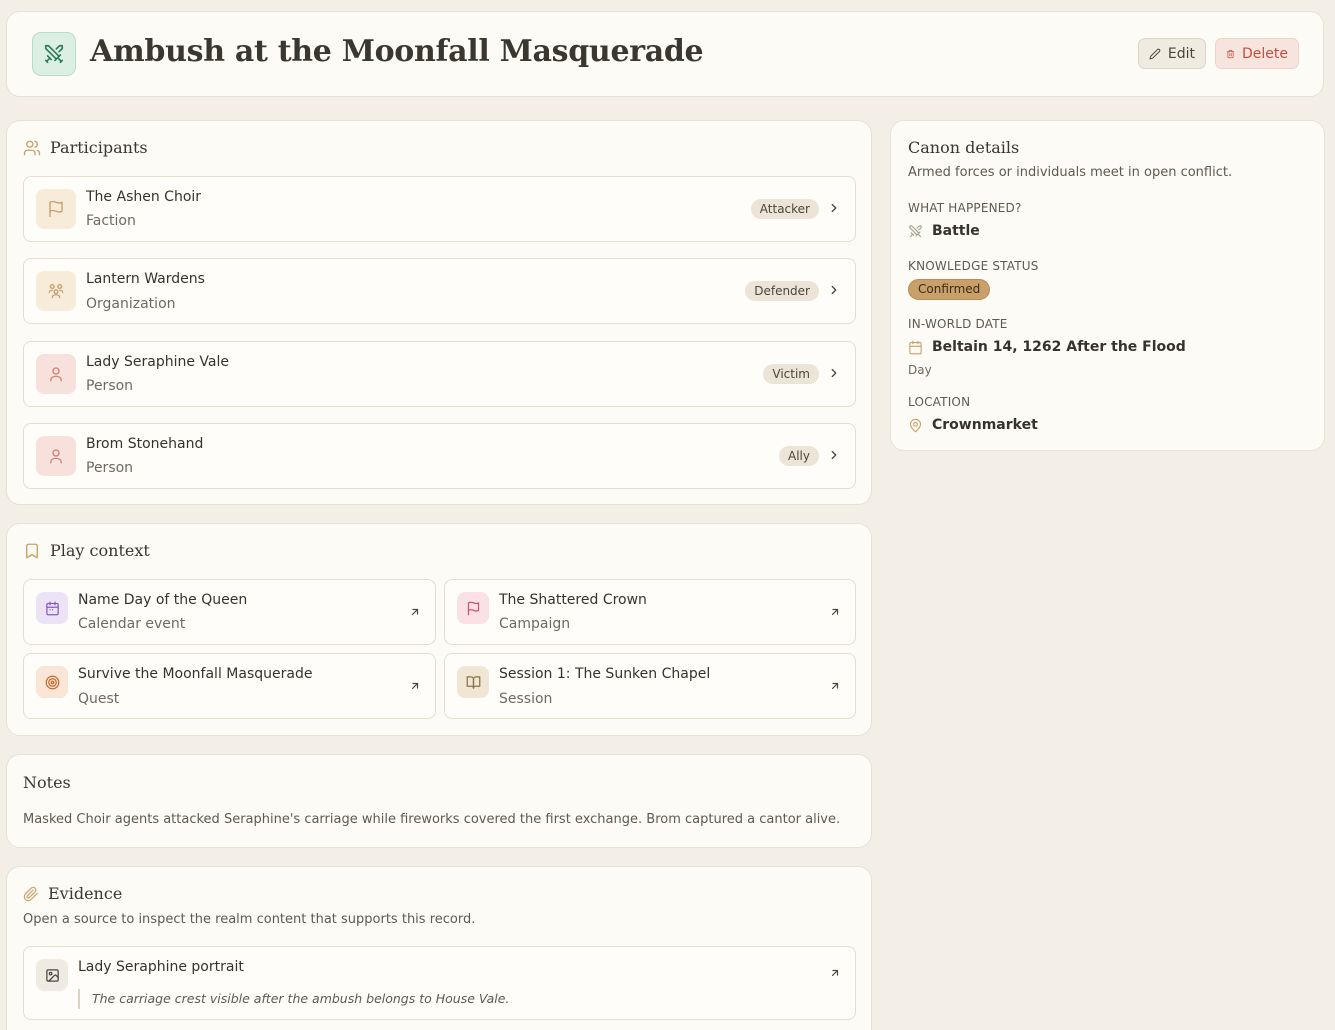 Image resolution: width=1335 pixels, height=1030 pixels. I want to click on participant-type: Organization, so click(131, 304).